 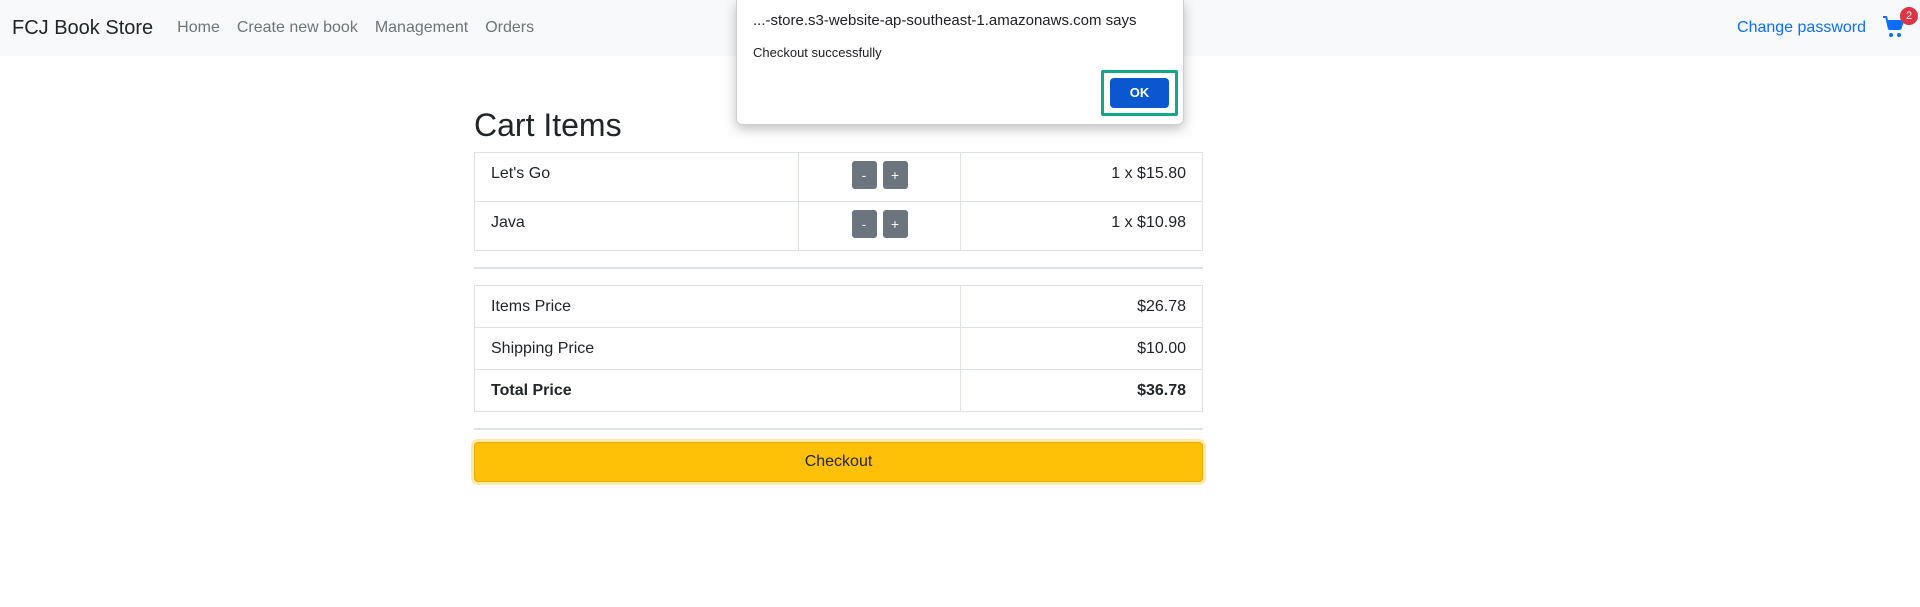 What do you see at coordinates (1801, 28) in the screenshot?
I see `change-password-link: Change password` at bounding box center [1801, 28].